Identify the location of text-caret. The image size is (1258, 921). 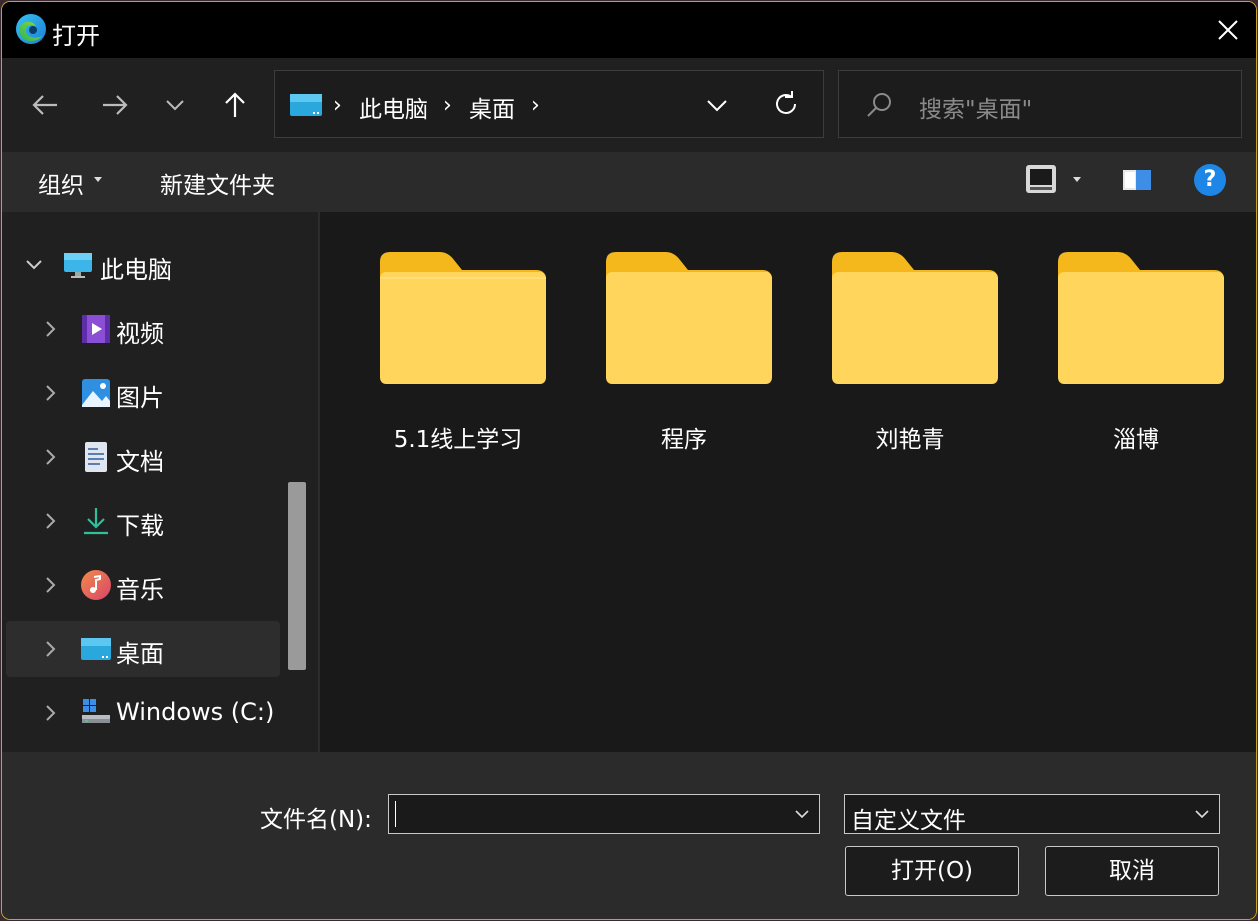
(395, 814).